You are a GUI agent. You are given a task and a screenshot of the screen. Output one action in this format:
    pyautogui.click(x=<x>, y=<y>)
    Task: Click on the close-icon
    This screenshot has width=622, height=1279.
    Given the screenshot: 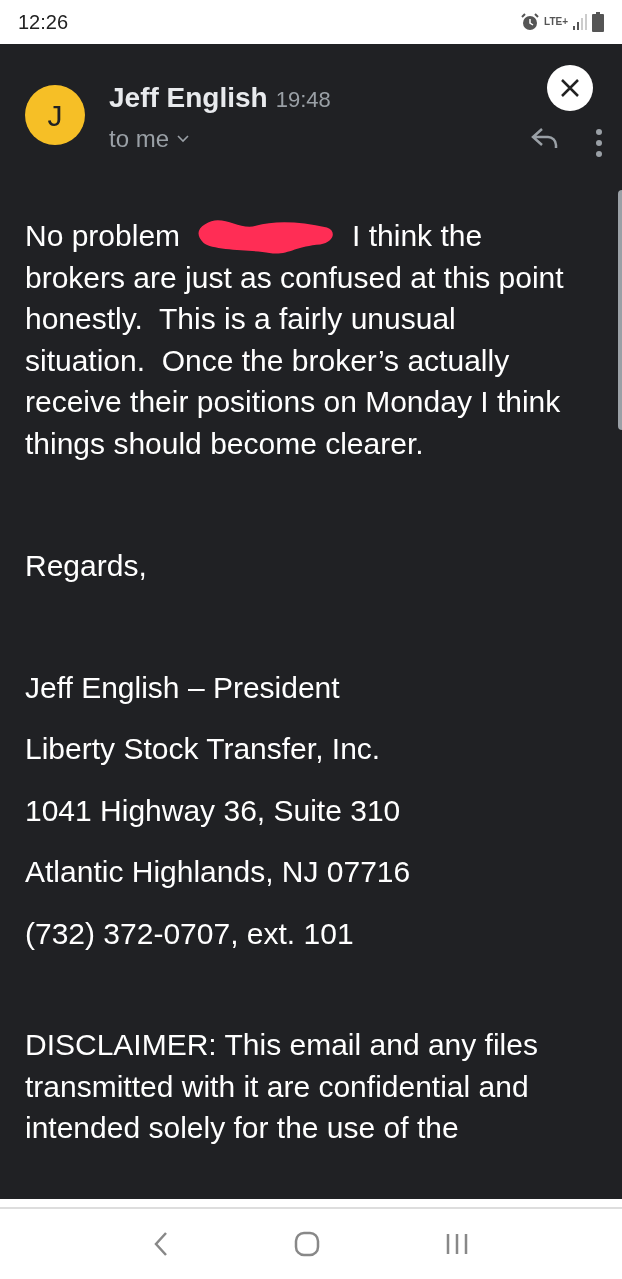 What is the action you would take?
    pyautogui.click(x=570, y=88)
    